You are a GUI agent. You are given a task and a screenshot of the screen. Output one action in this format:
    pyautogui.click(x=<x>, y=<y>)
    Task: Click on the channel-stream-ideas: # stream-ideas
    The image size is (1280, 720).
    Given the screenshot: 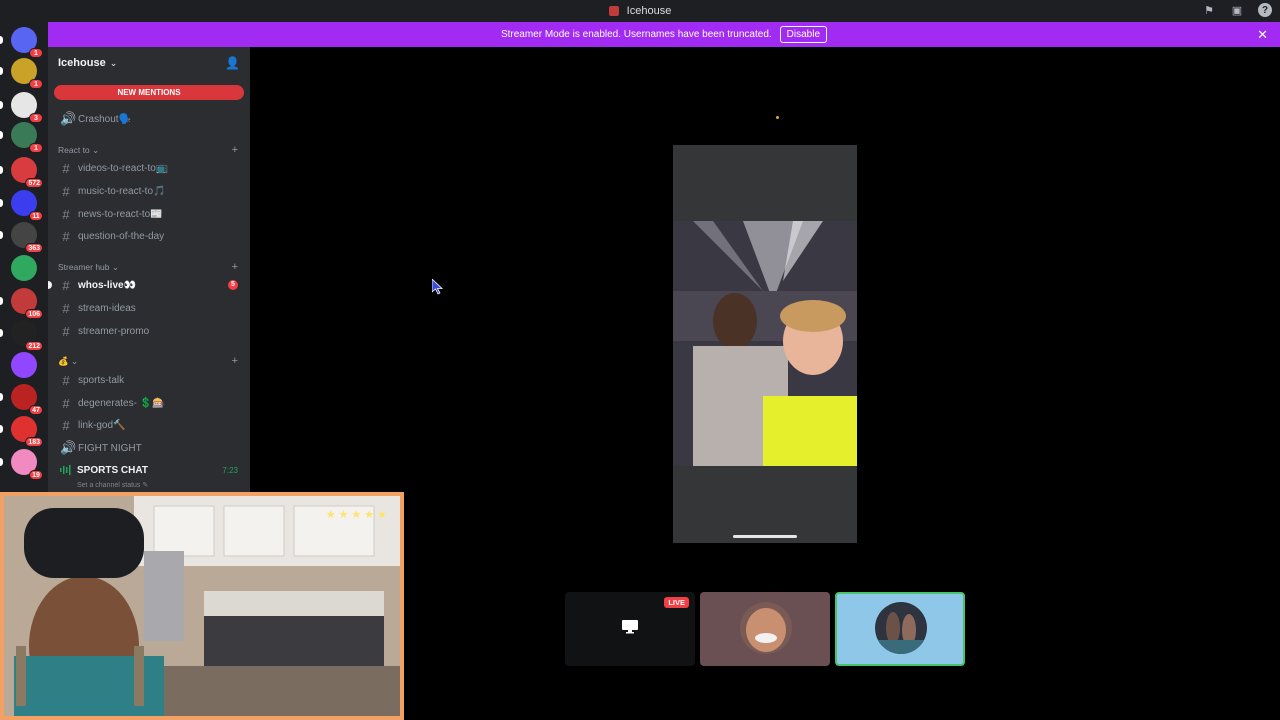 What is the action you would take?
    pyautogui.click(x=149, y=308)
    